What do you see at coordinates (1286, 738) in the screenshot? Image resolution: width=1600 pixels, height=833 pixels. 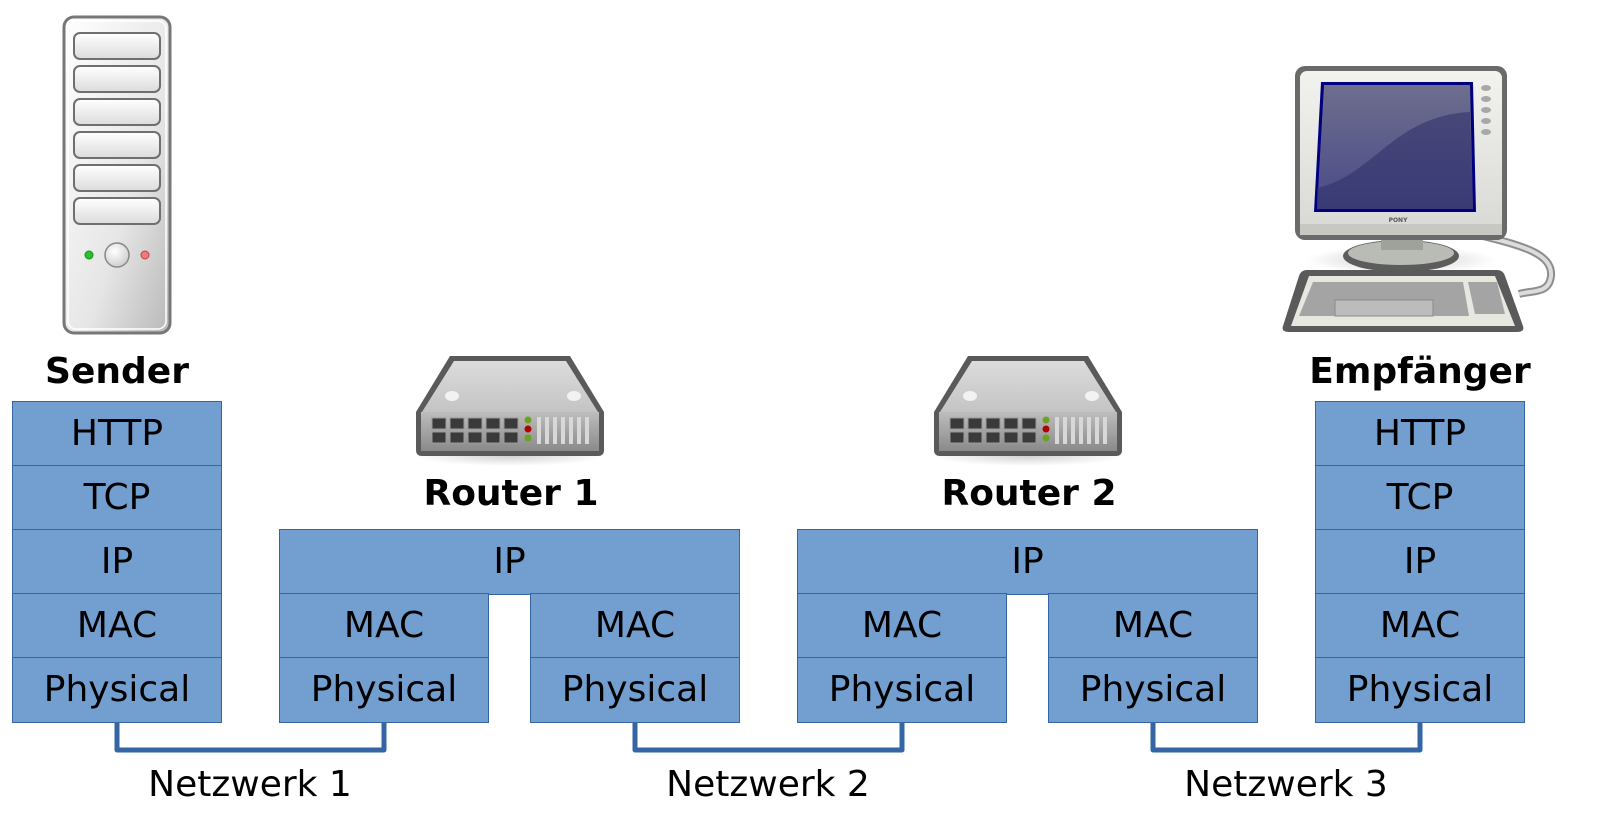 I see `network-3-link` at bounding box center [1286, 738].